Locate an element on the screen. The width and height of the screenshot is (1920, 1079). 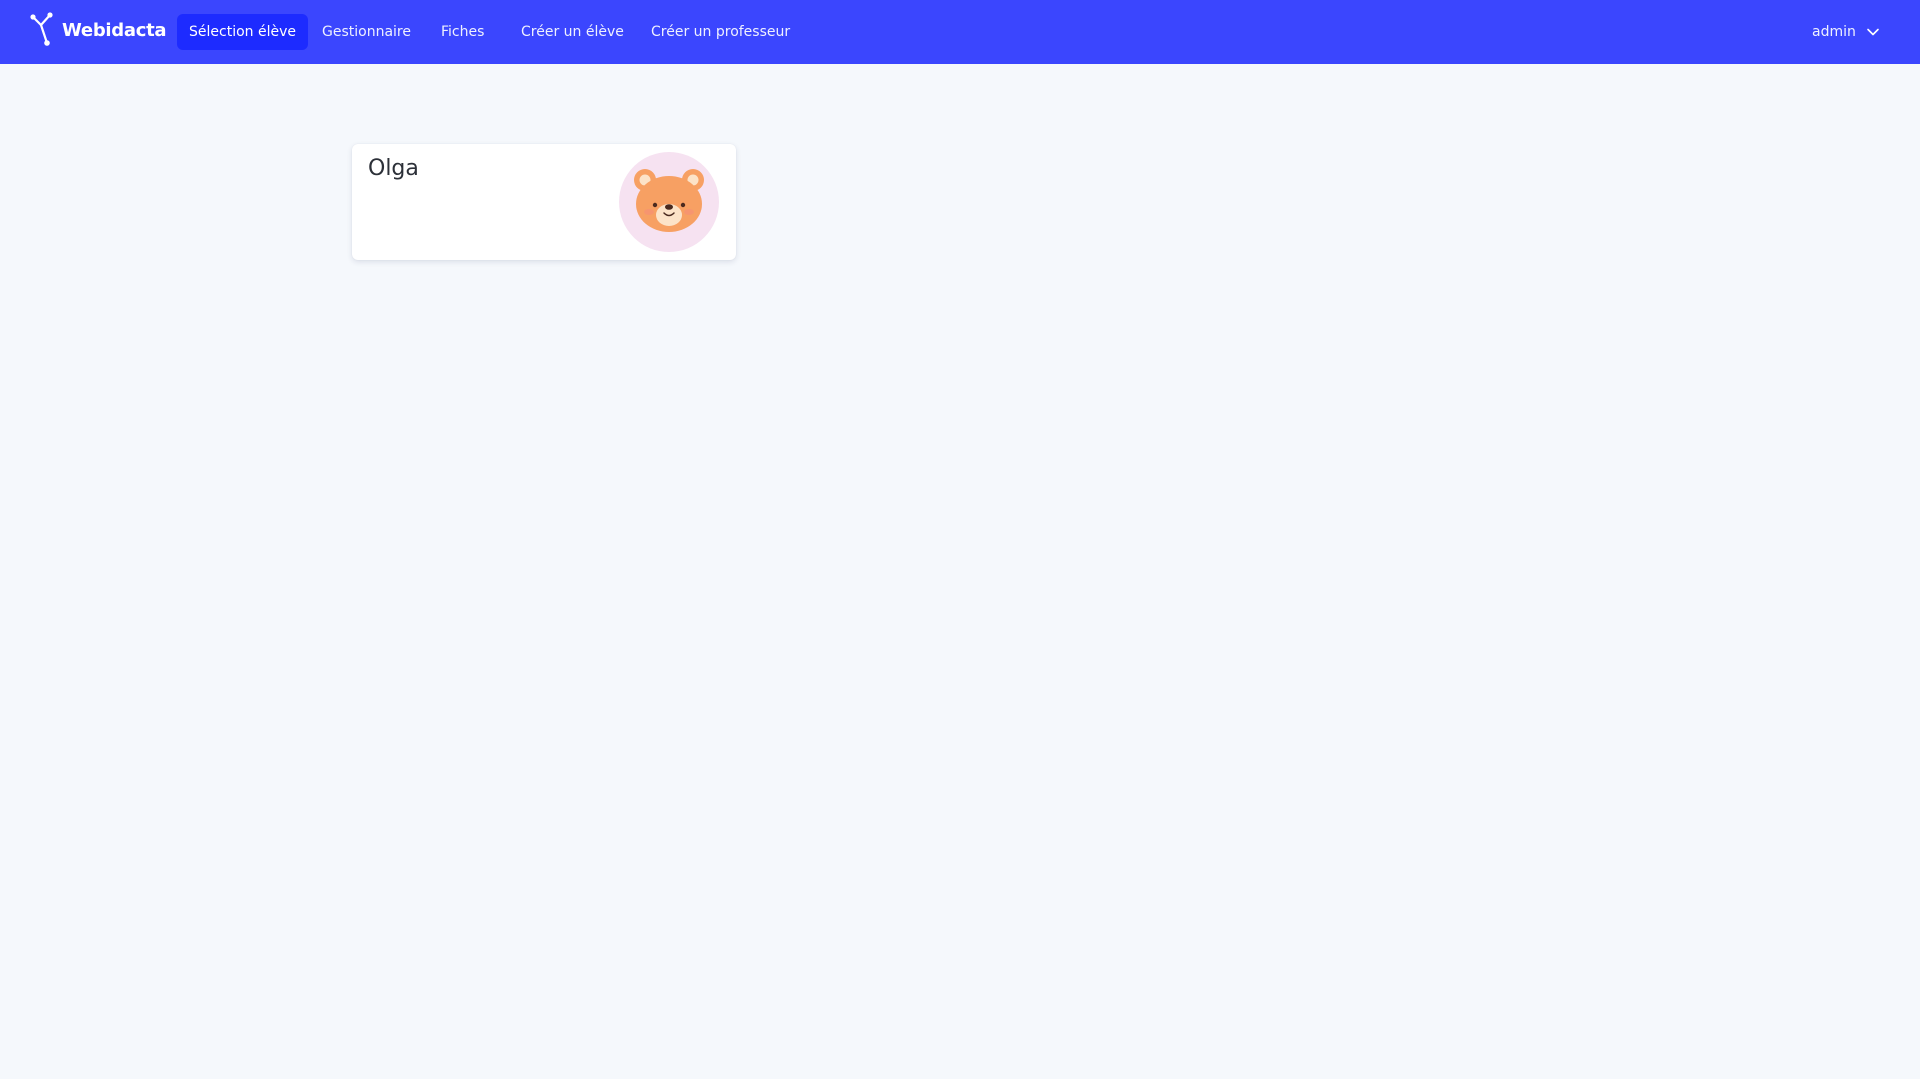
nav-item-creer-professeur: Créer un professeur is located at coordinates (720, 32).